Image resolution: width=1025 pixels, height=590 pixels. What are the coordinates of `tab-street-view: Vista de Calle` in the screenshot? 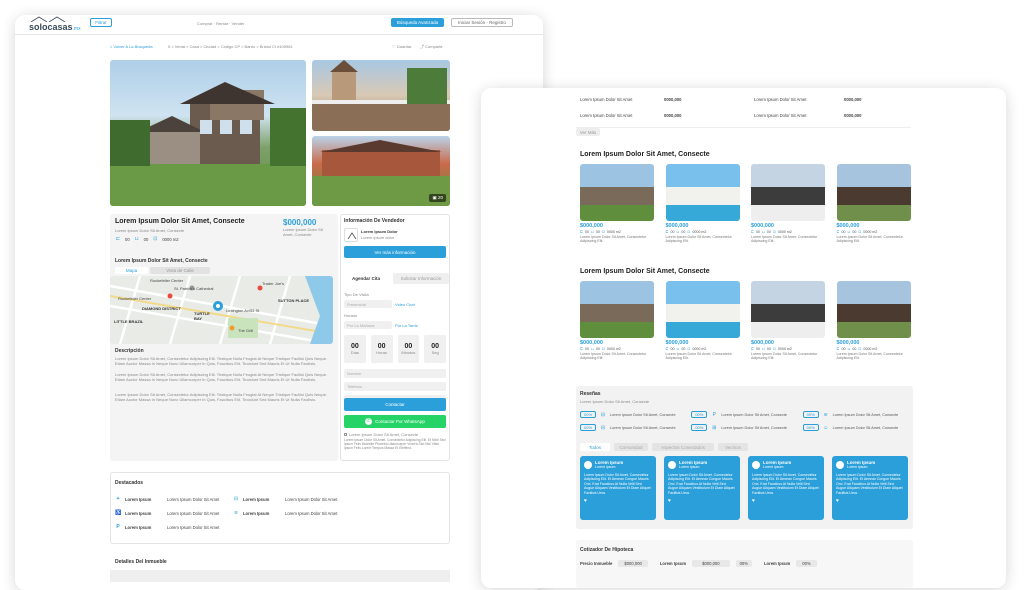 It's located at (180, 270).